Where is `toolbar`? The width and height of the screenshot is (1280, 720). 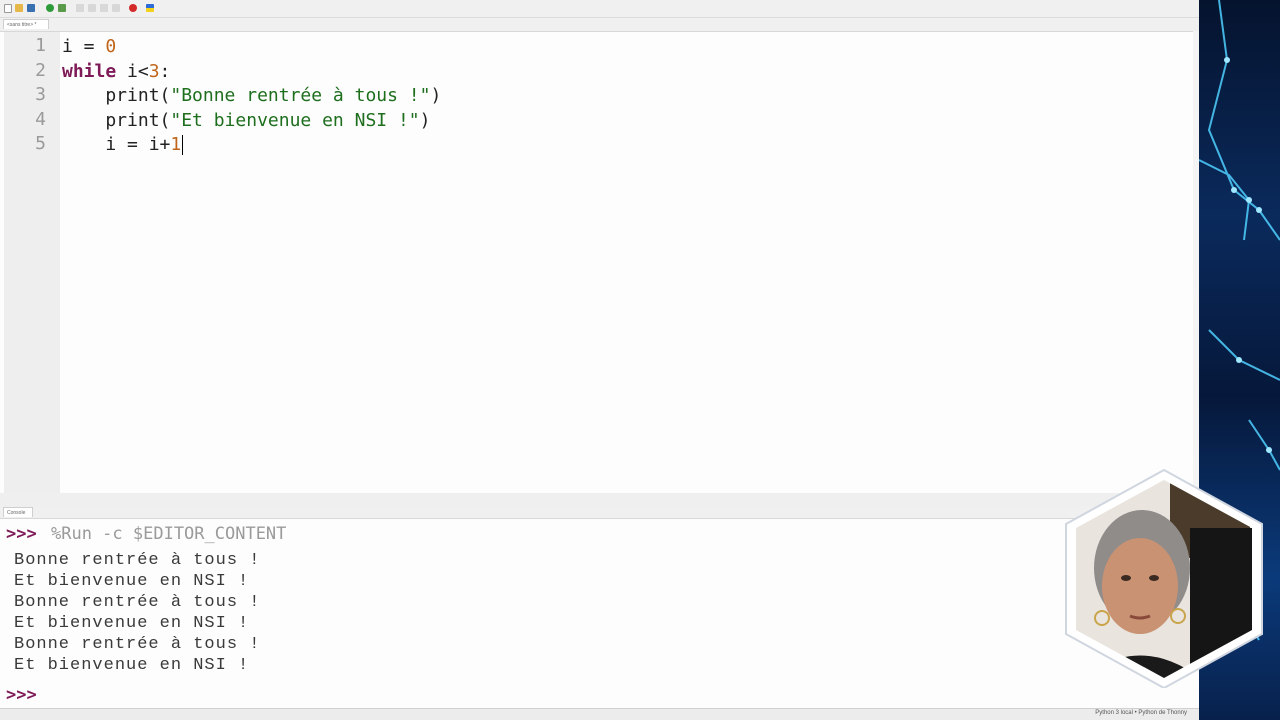 toolbar is located at coordinates (599, 9).